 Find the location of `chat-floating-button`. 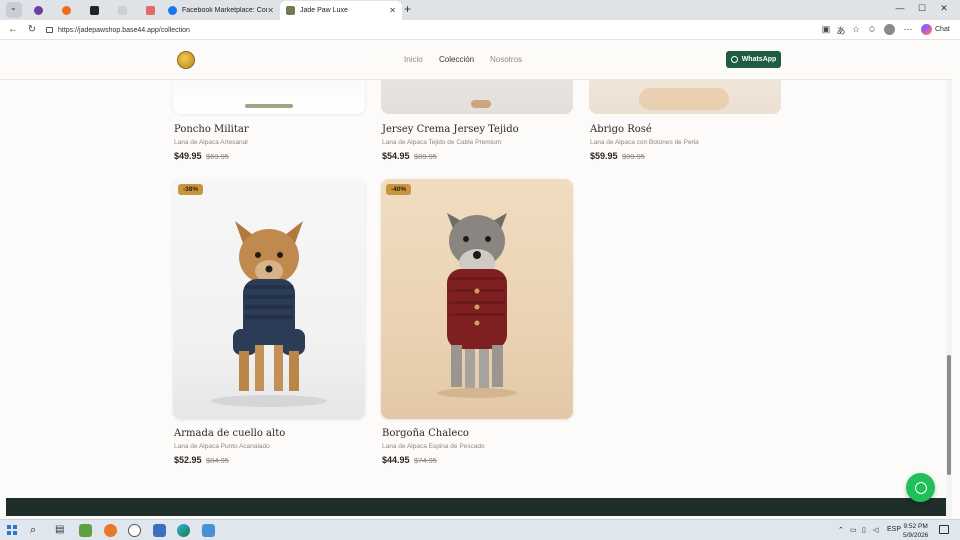

chat-floating-button is located at coordinates (920, 487).